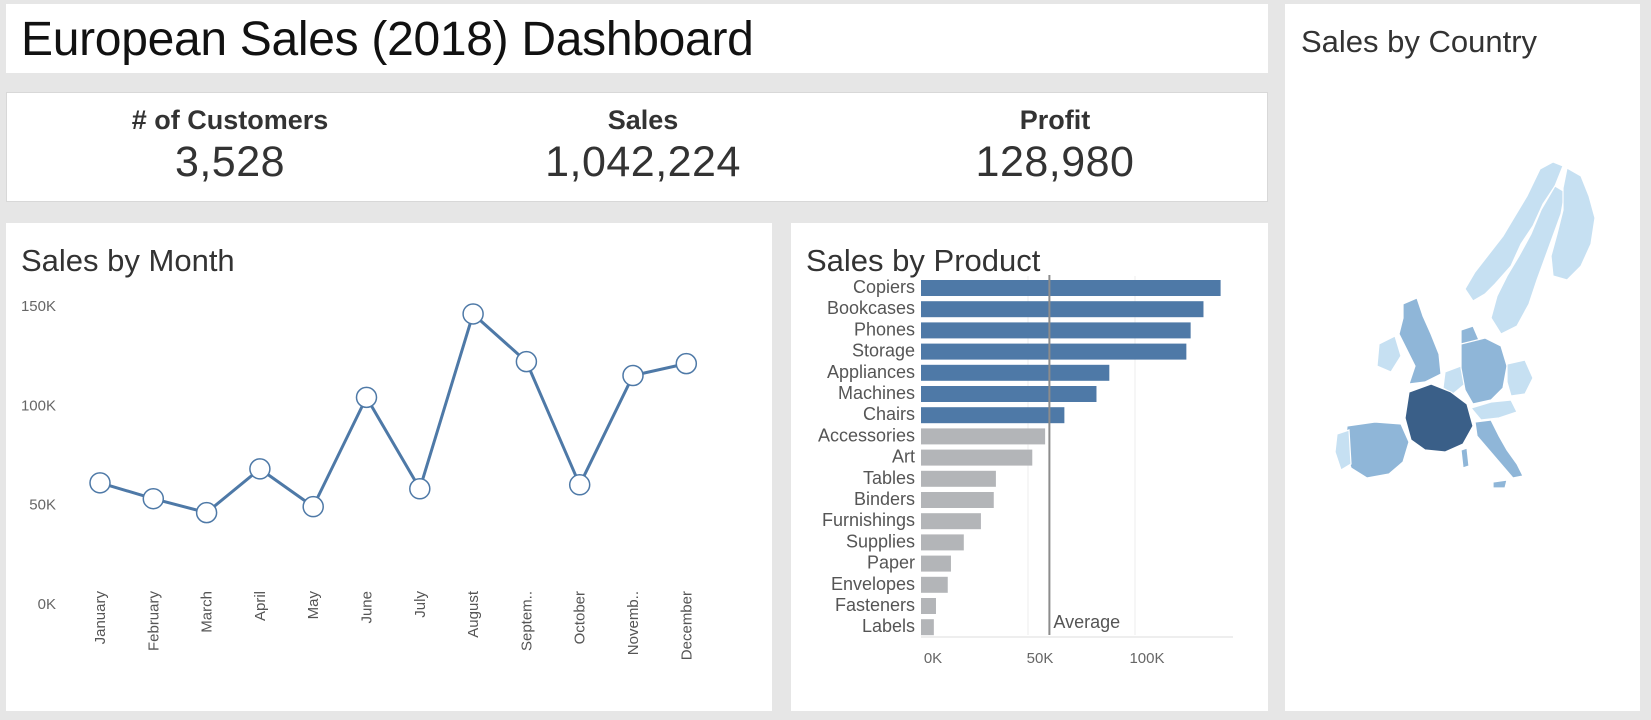  Describe the element at coordinates (889, 478) in the screenshot. I see `product-label: Tables` at that location.